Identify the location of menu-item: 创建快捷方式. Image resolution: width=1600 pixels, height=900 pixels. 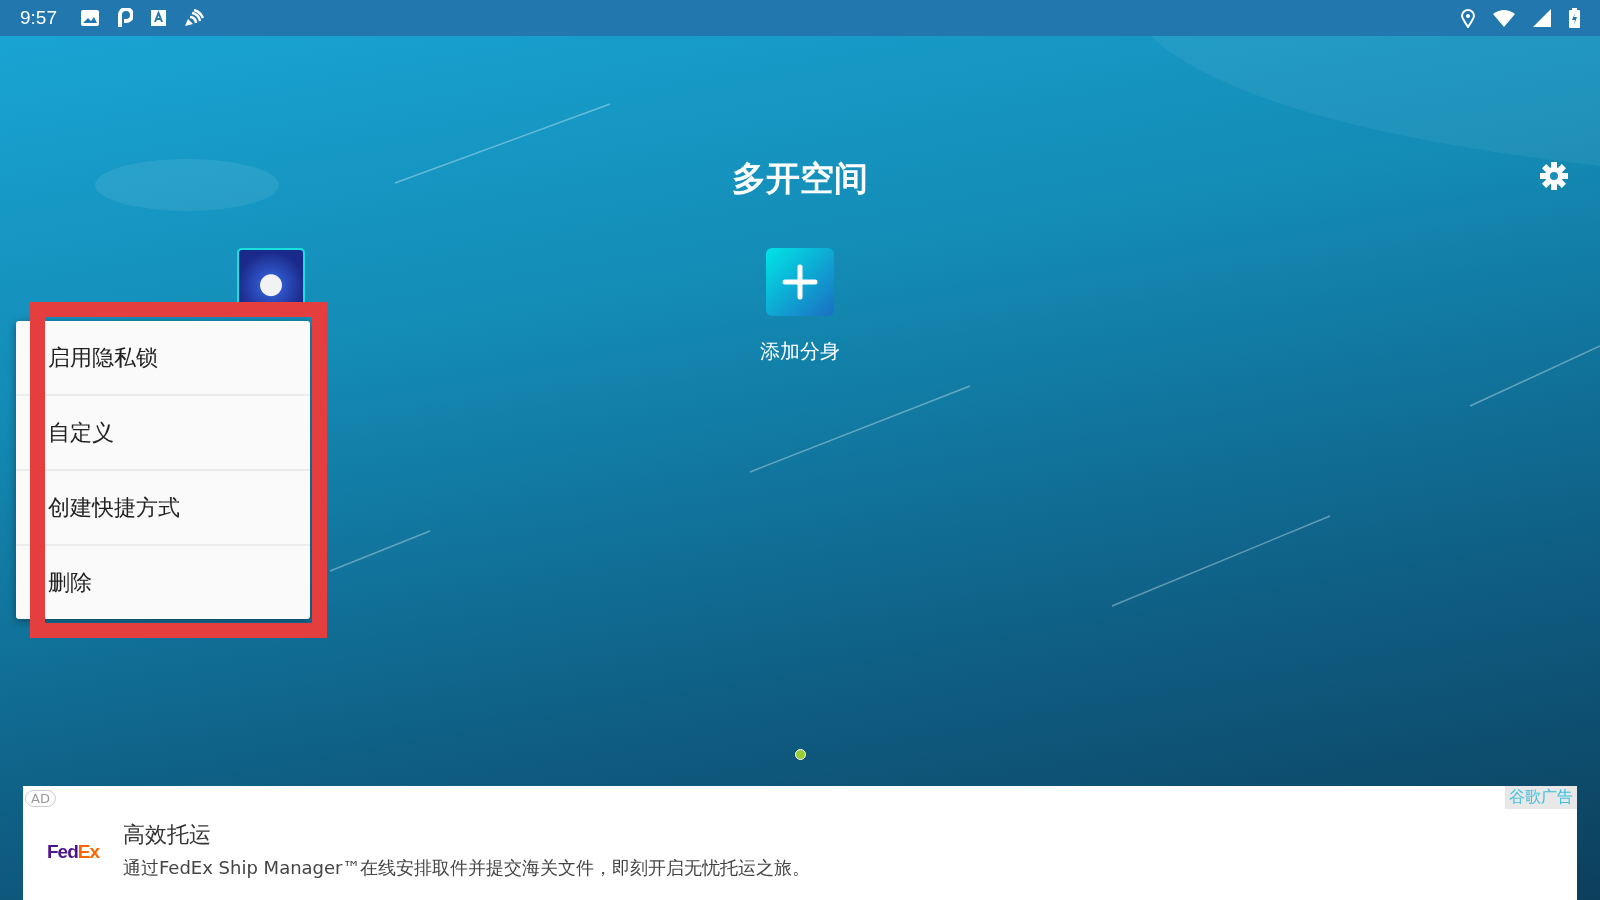
(163, 508).